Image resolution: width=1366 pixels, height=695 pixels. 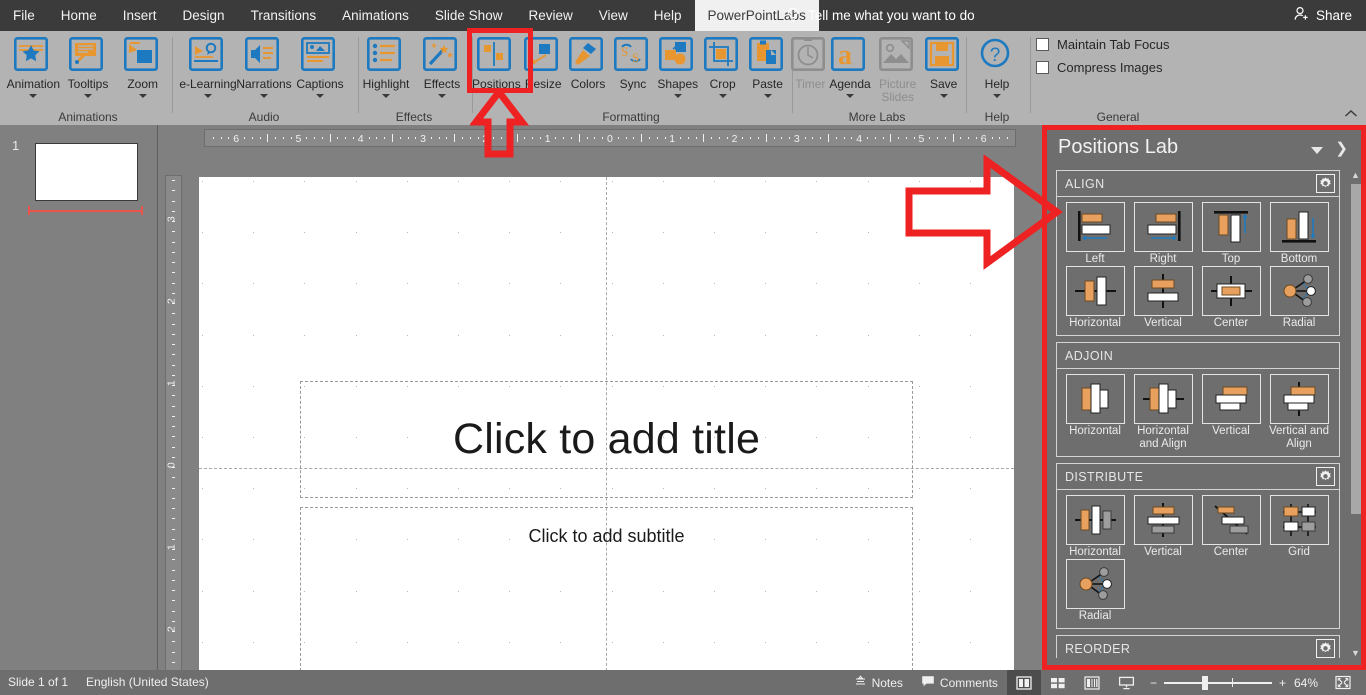 What do you see at coordinates (496, 61) in the screenshot?
I see `ribbon-button-positions: Positions` at bounding box center [496, 61].